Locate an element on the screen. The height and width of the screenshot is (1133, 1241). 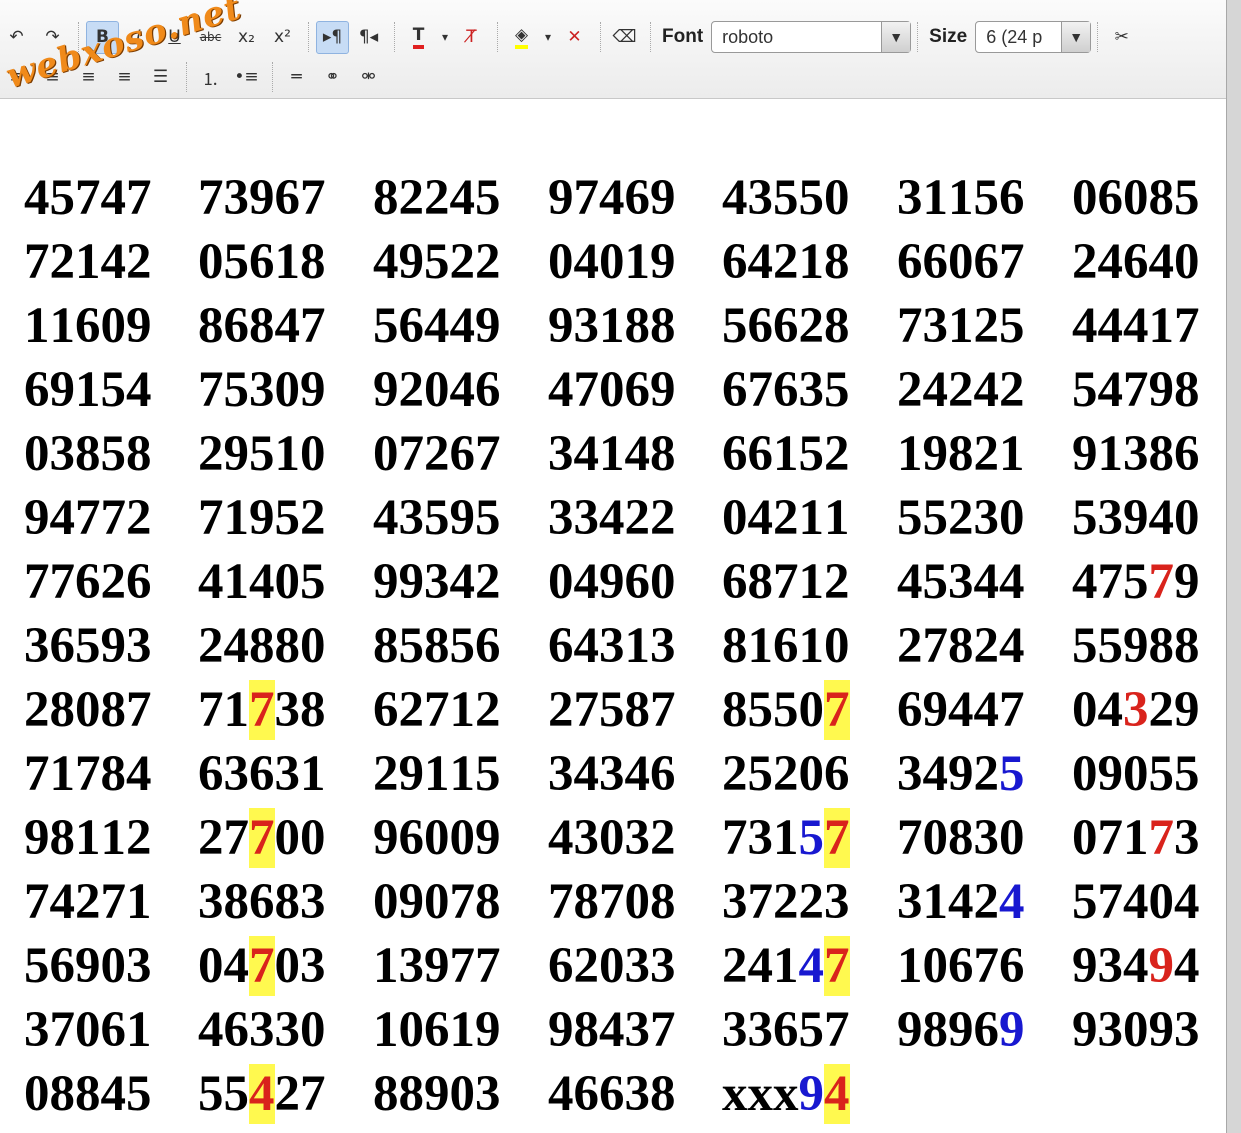
text-color-button: T is located at coordinates (418, 37).